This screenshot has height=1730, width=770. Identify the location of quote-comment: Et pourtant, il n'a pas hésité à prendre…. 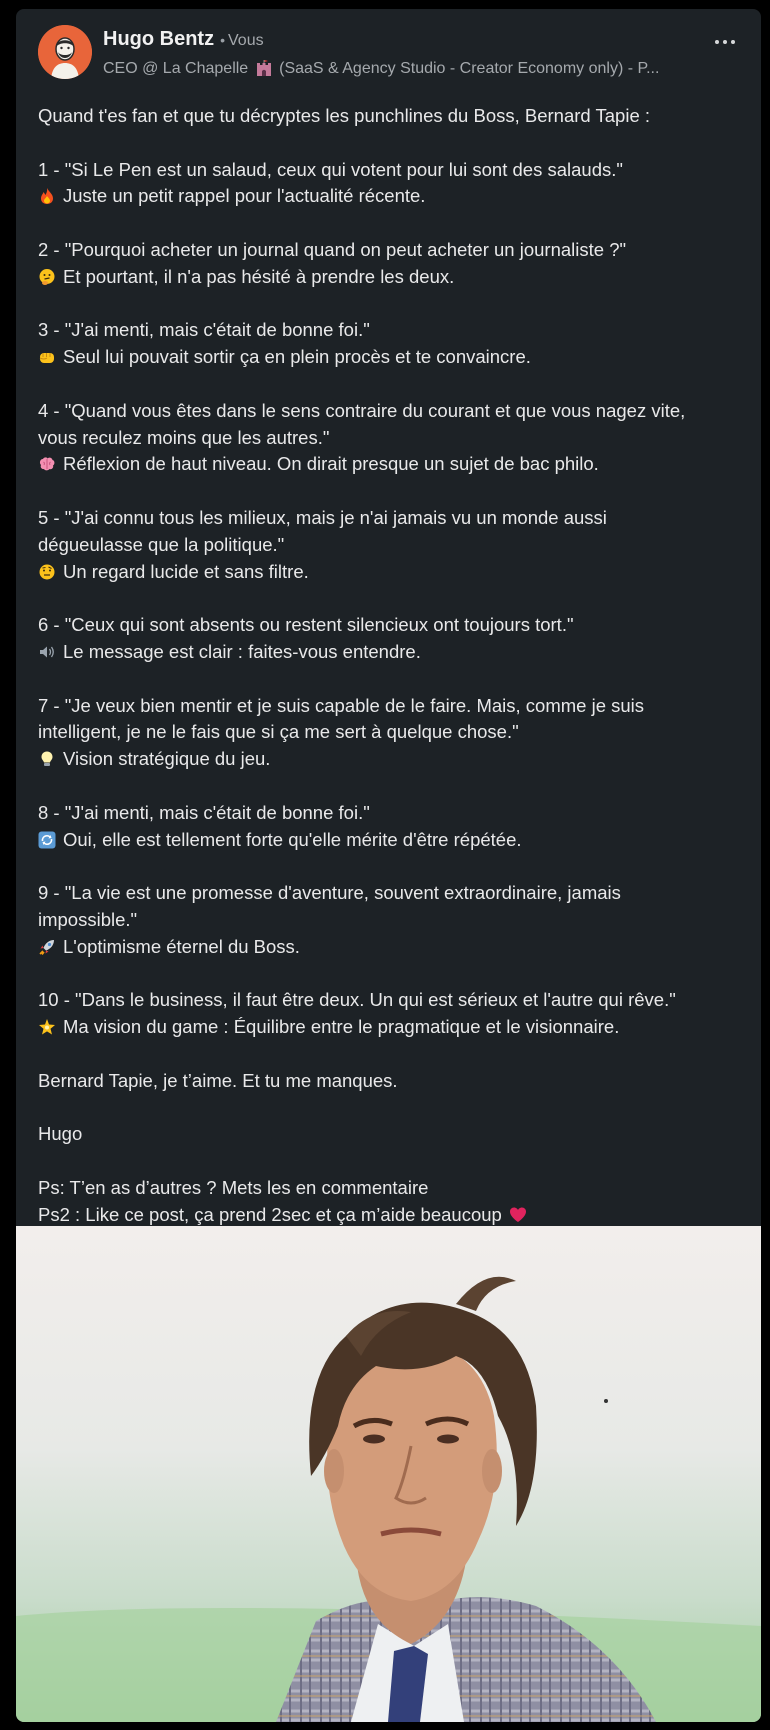
(259, 276).